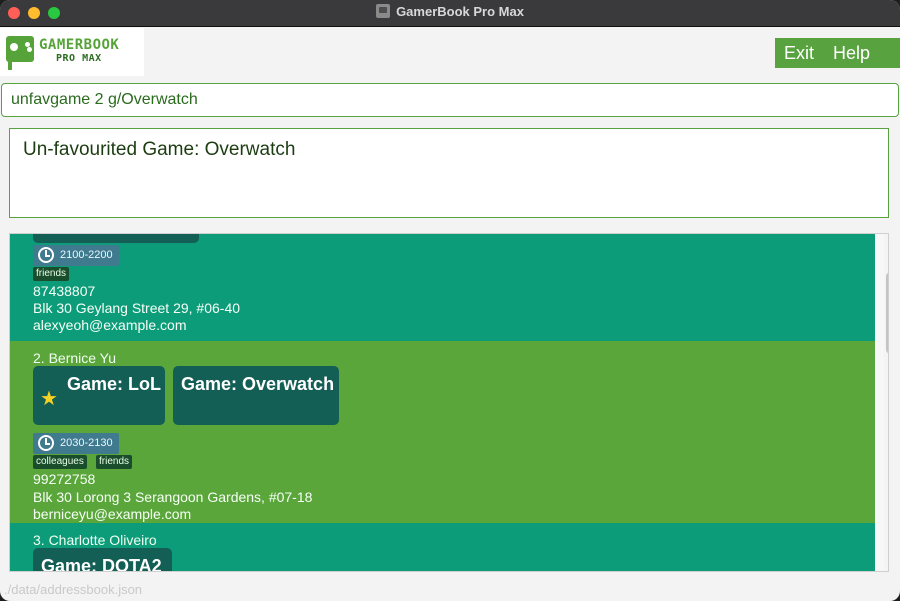 This screenshot has height=601, width=900. Describe the element at coordinates (101, 564) in the screenshot. I see `game-label: Game: DOTA2` at that location.